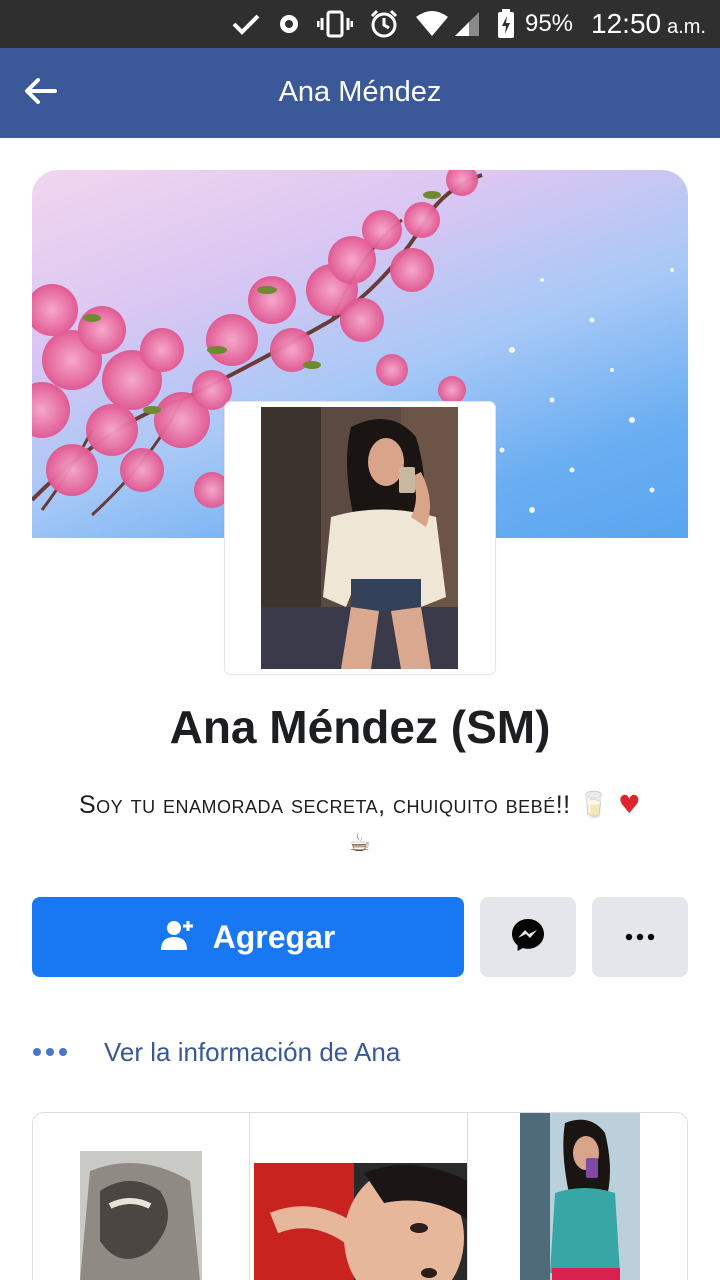 The height and width of the screenshot is (1280, 720). I want to click on messenger-button, so click(528, 937).